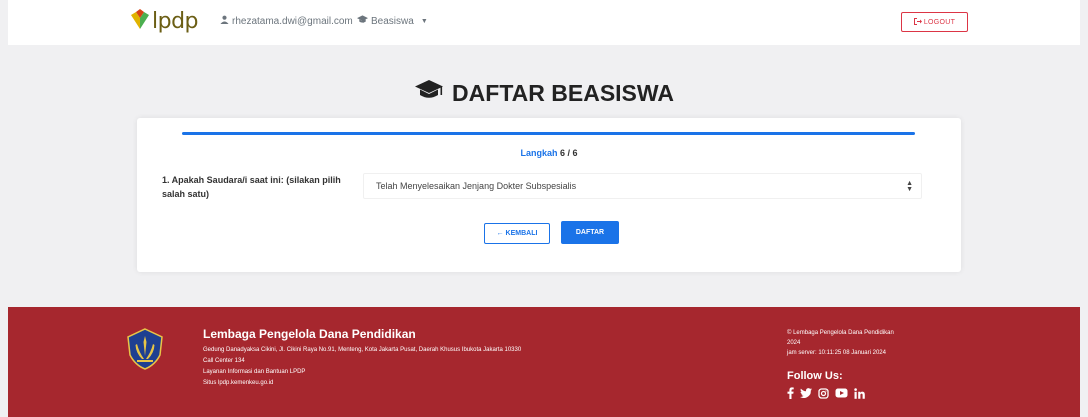 The width and height of the screenshot is (1088, 417). Describe the element at coordinates (309, 334) in the screenshot. I see `footer-org-name: Lembaga Pengelola Dana Pendidikan` at that location.